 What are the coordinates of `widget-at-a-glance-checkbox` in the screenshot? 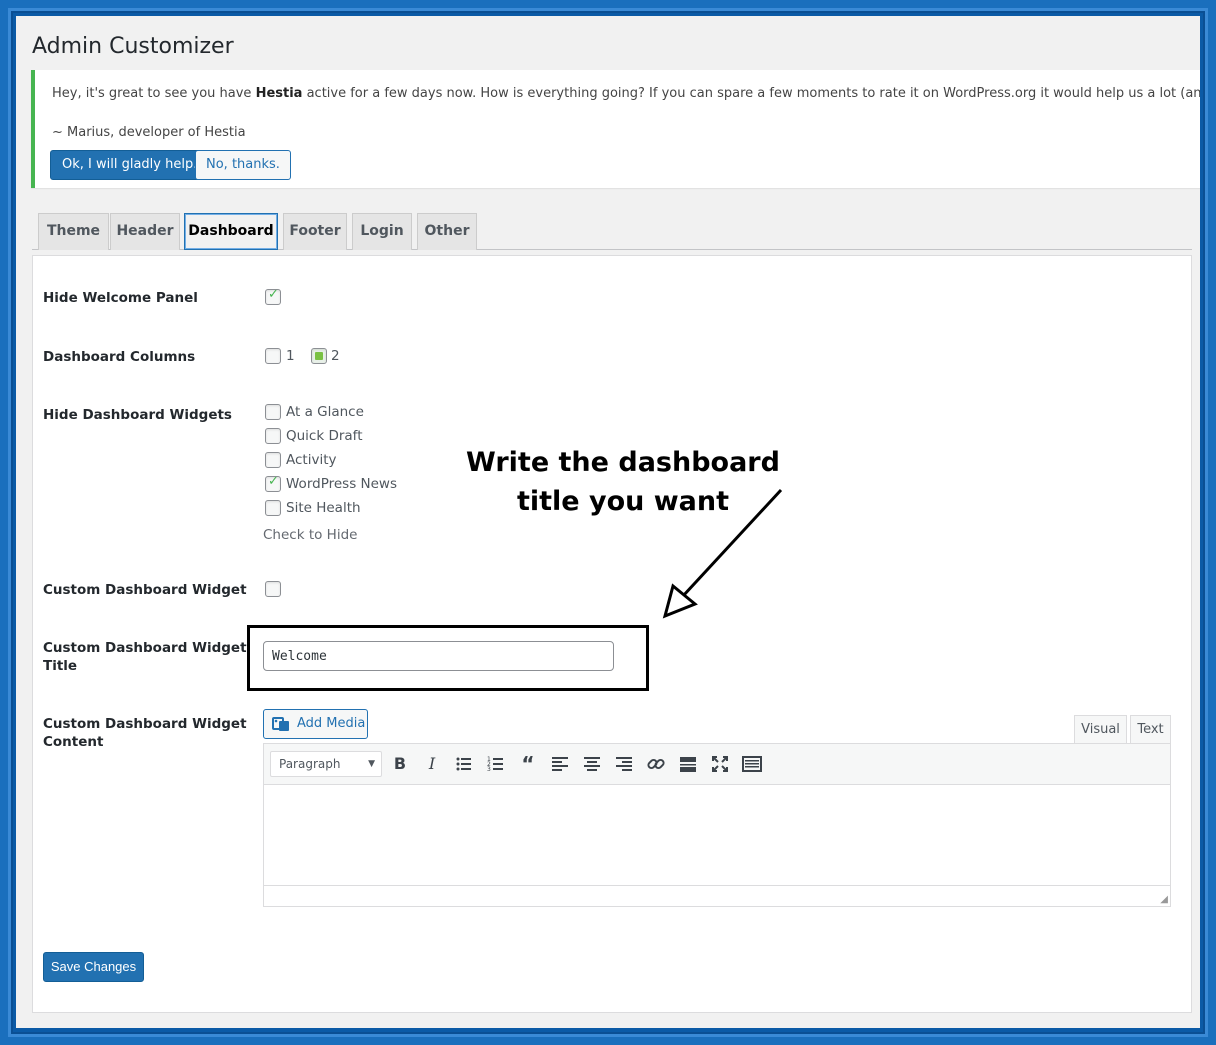 It's located at (273, 412).